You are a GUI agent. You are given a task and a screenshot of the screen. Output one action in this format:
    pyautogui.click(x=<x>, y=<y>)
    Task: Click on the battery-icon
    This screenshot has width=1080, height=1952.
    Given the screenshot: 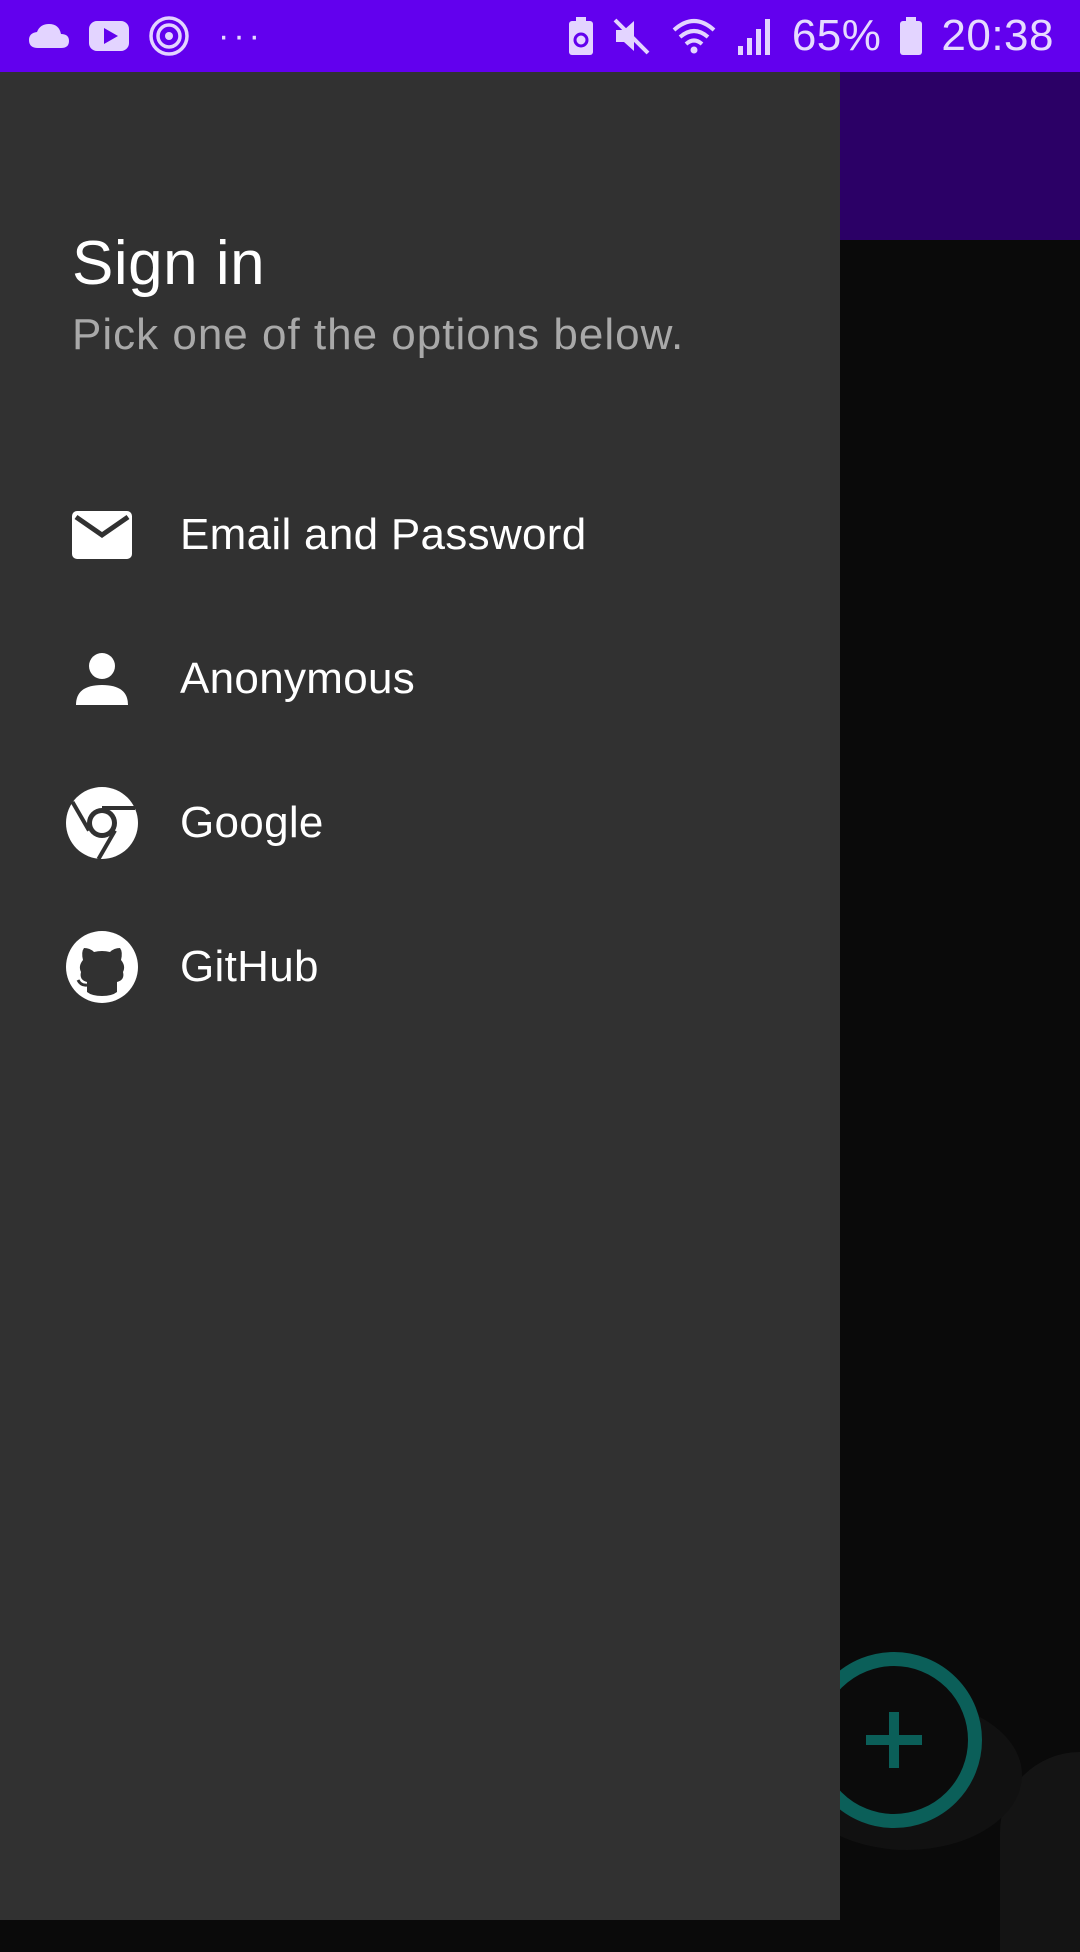 What is the action you would take?
    pyautogui.click(x=911, y=36)
    